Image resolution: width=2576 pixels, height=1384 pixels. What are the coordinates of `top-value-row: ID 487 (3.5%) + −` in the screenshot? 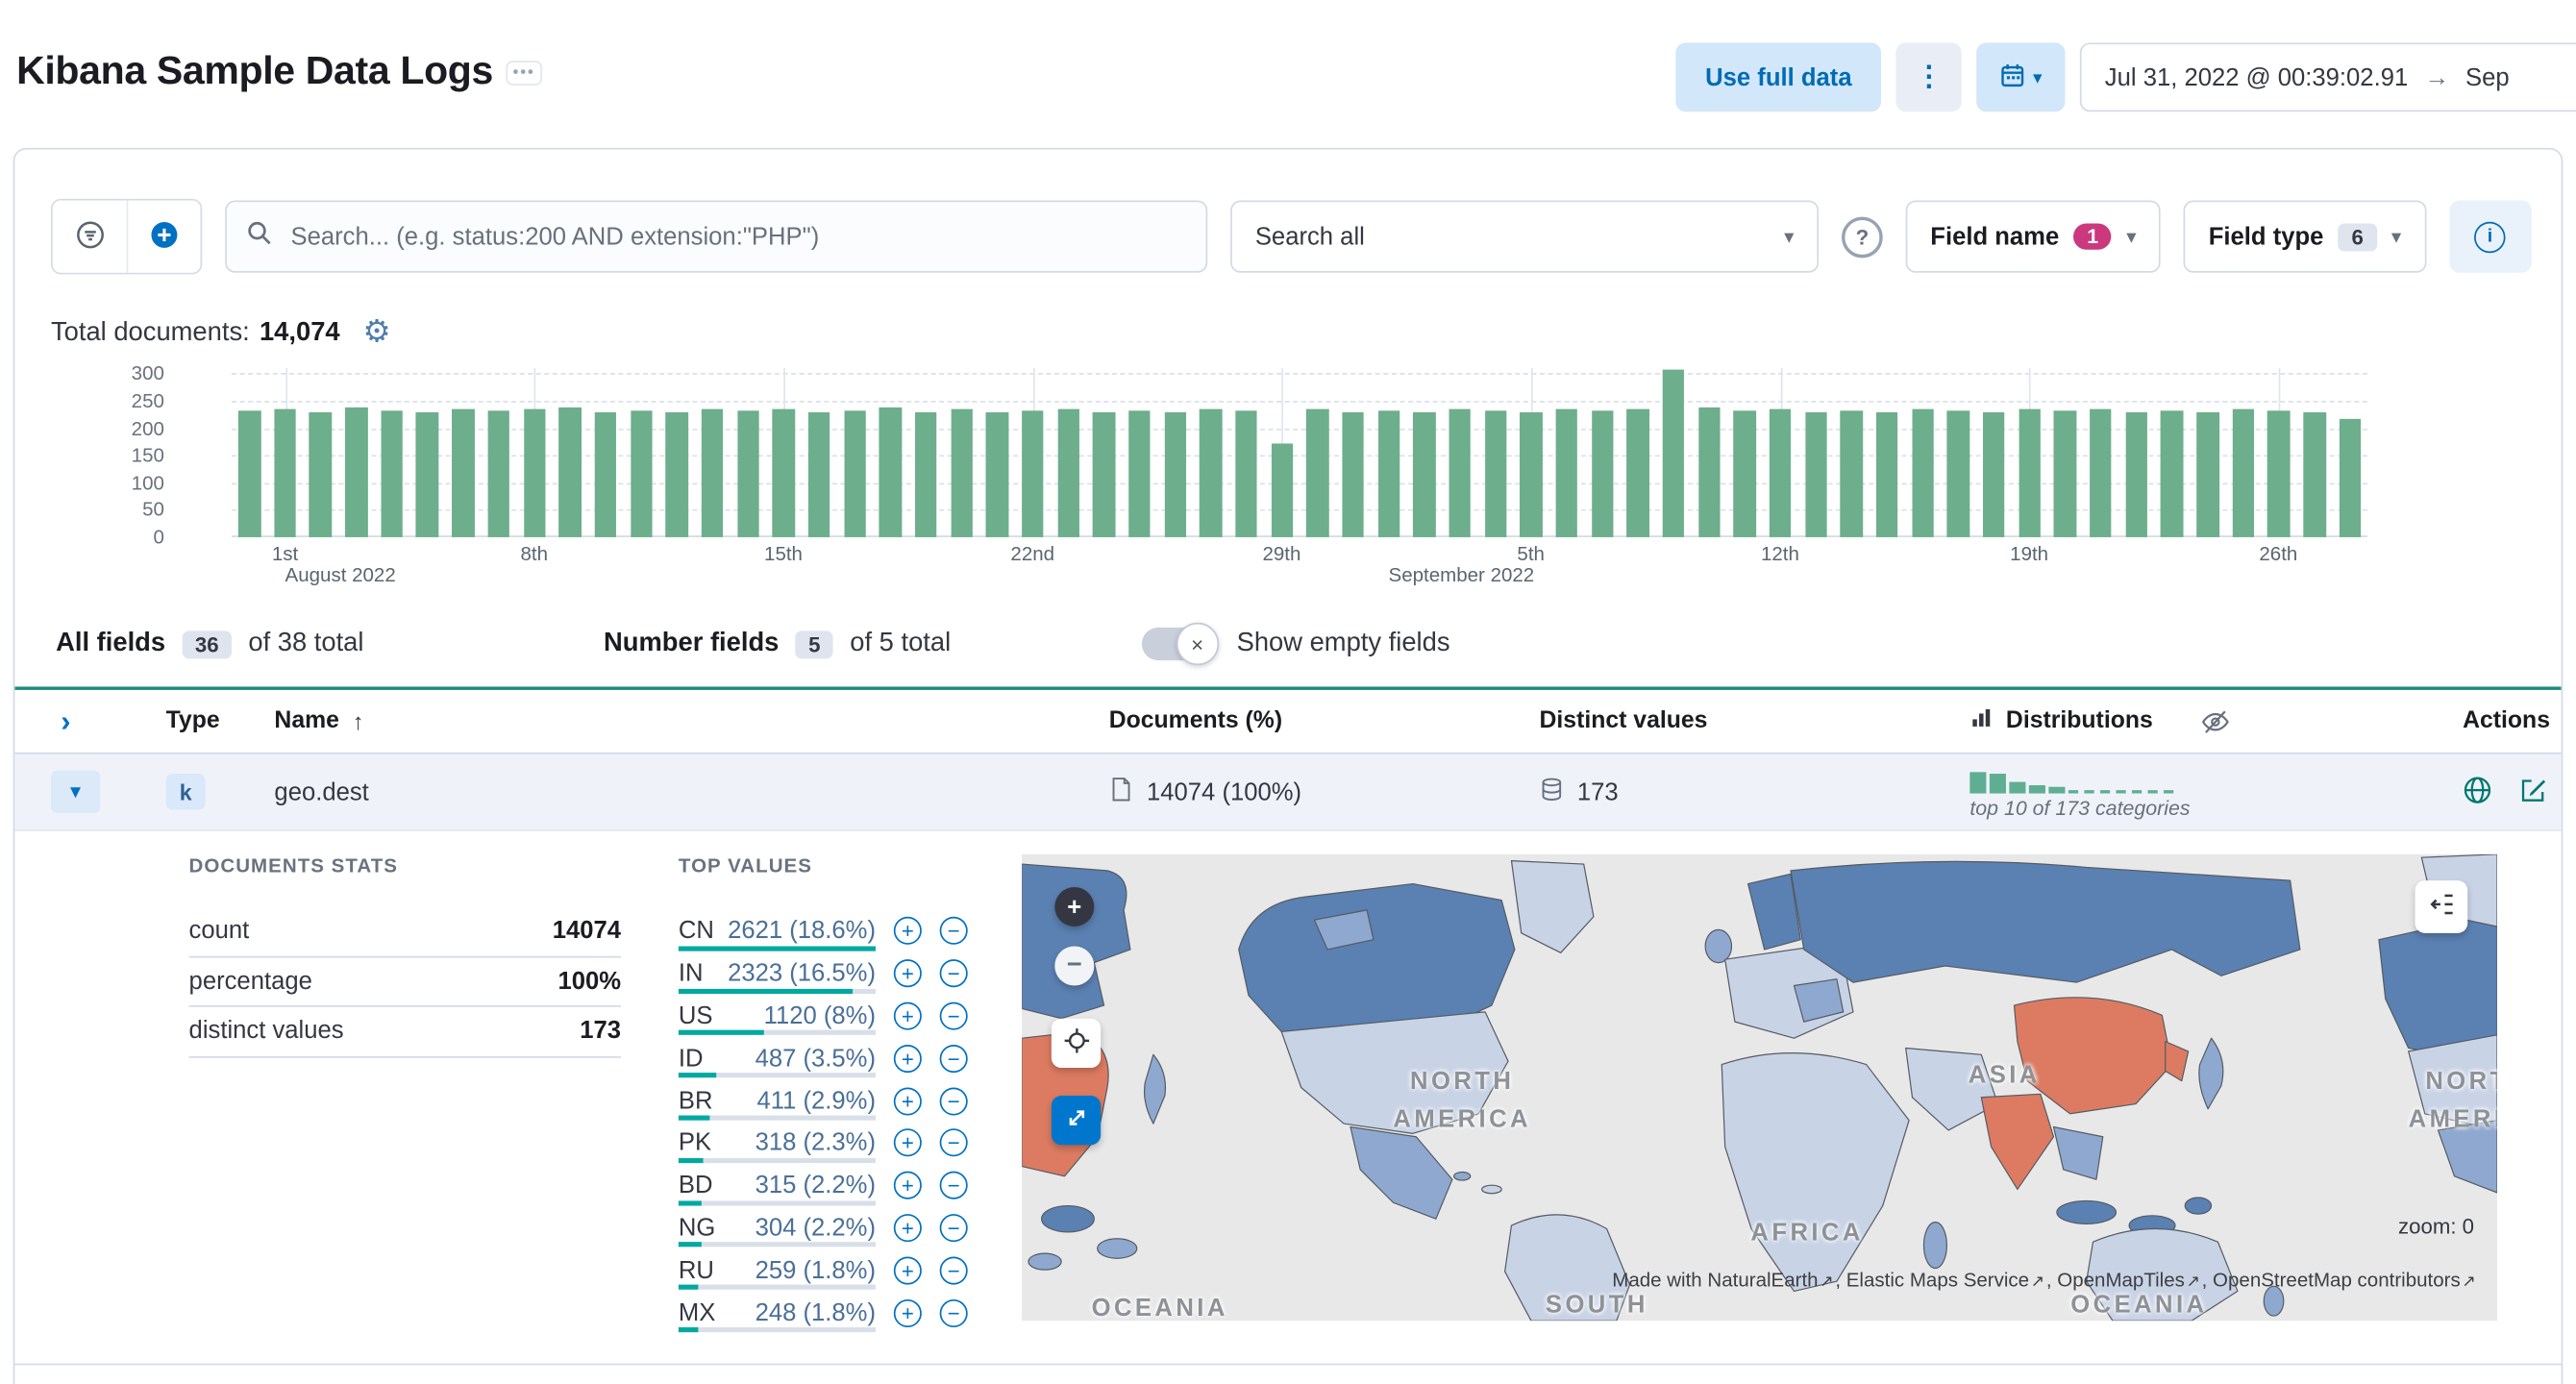 It's located at (835, 1058).